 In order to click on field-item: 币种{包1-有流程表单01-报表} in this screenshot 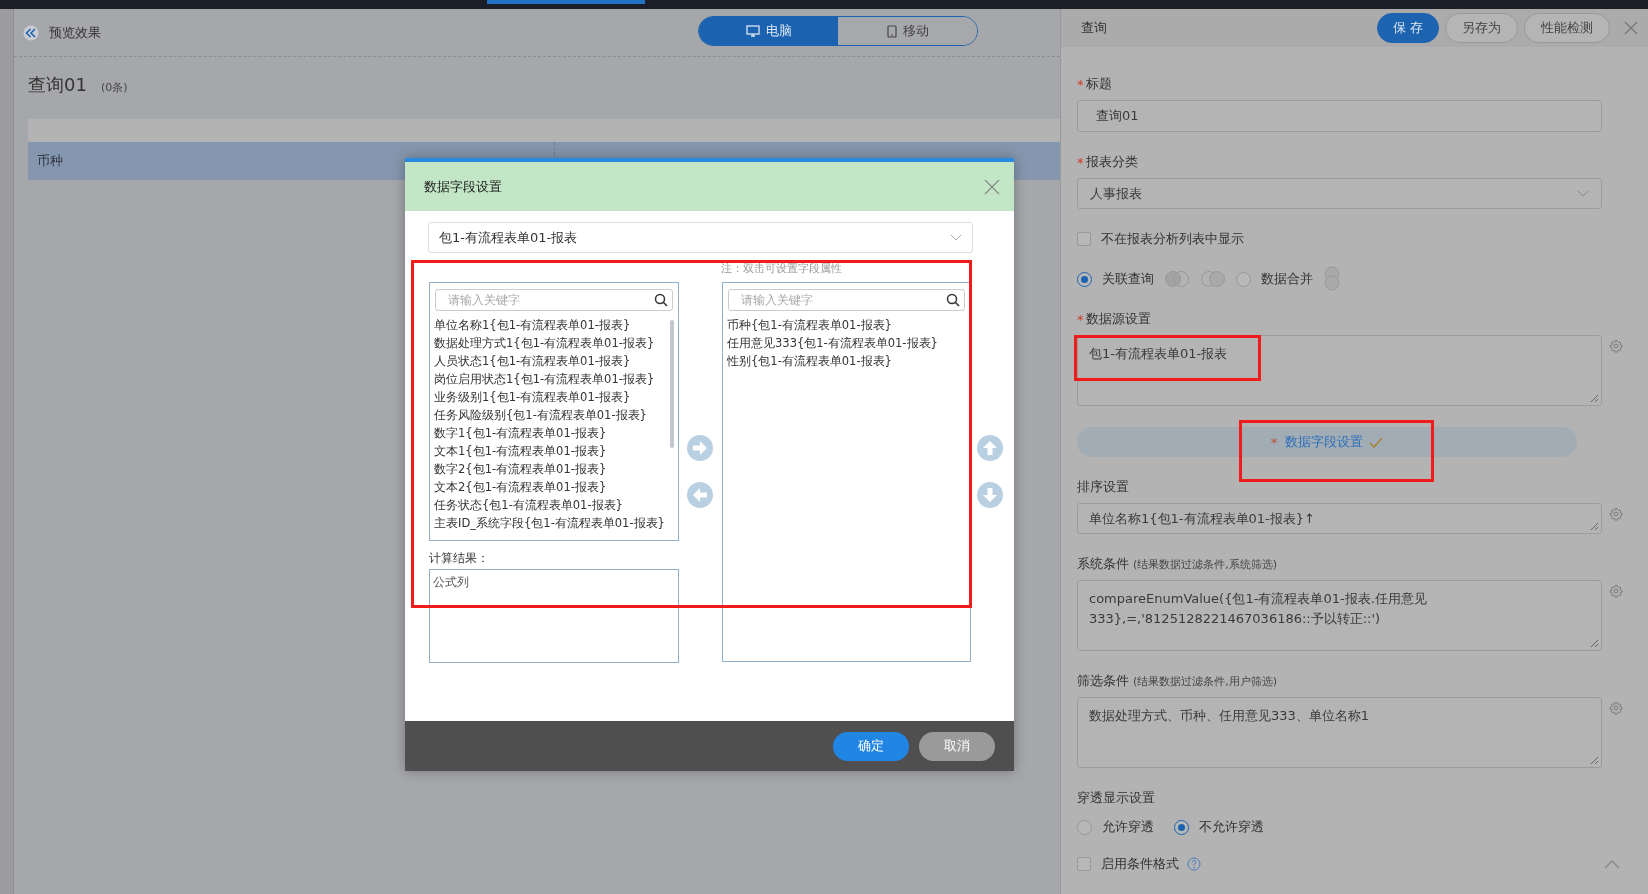, I will do `click(846, 325)`.